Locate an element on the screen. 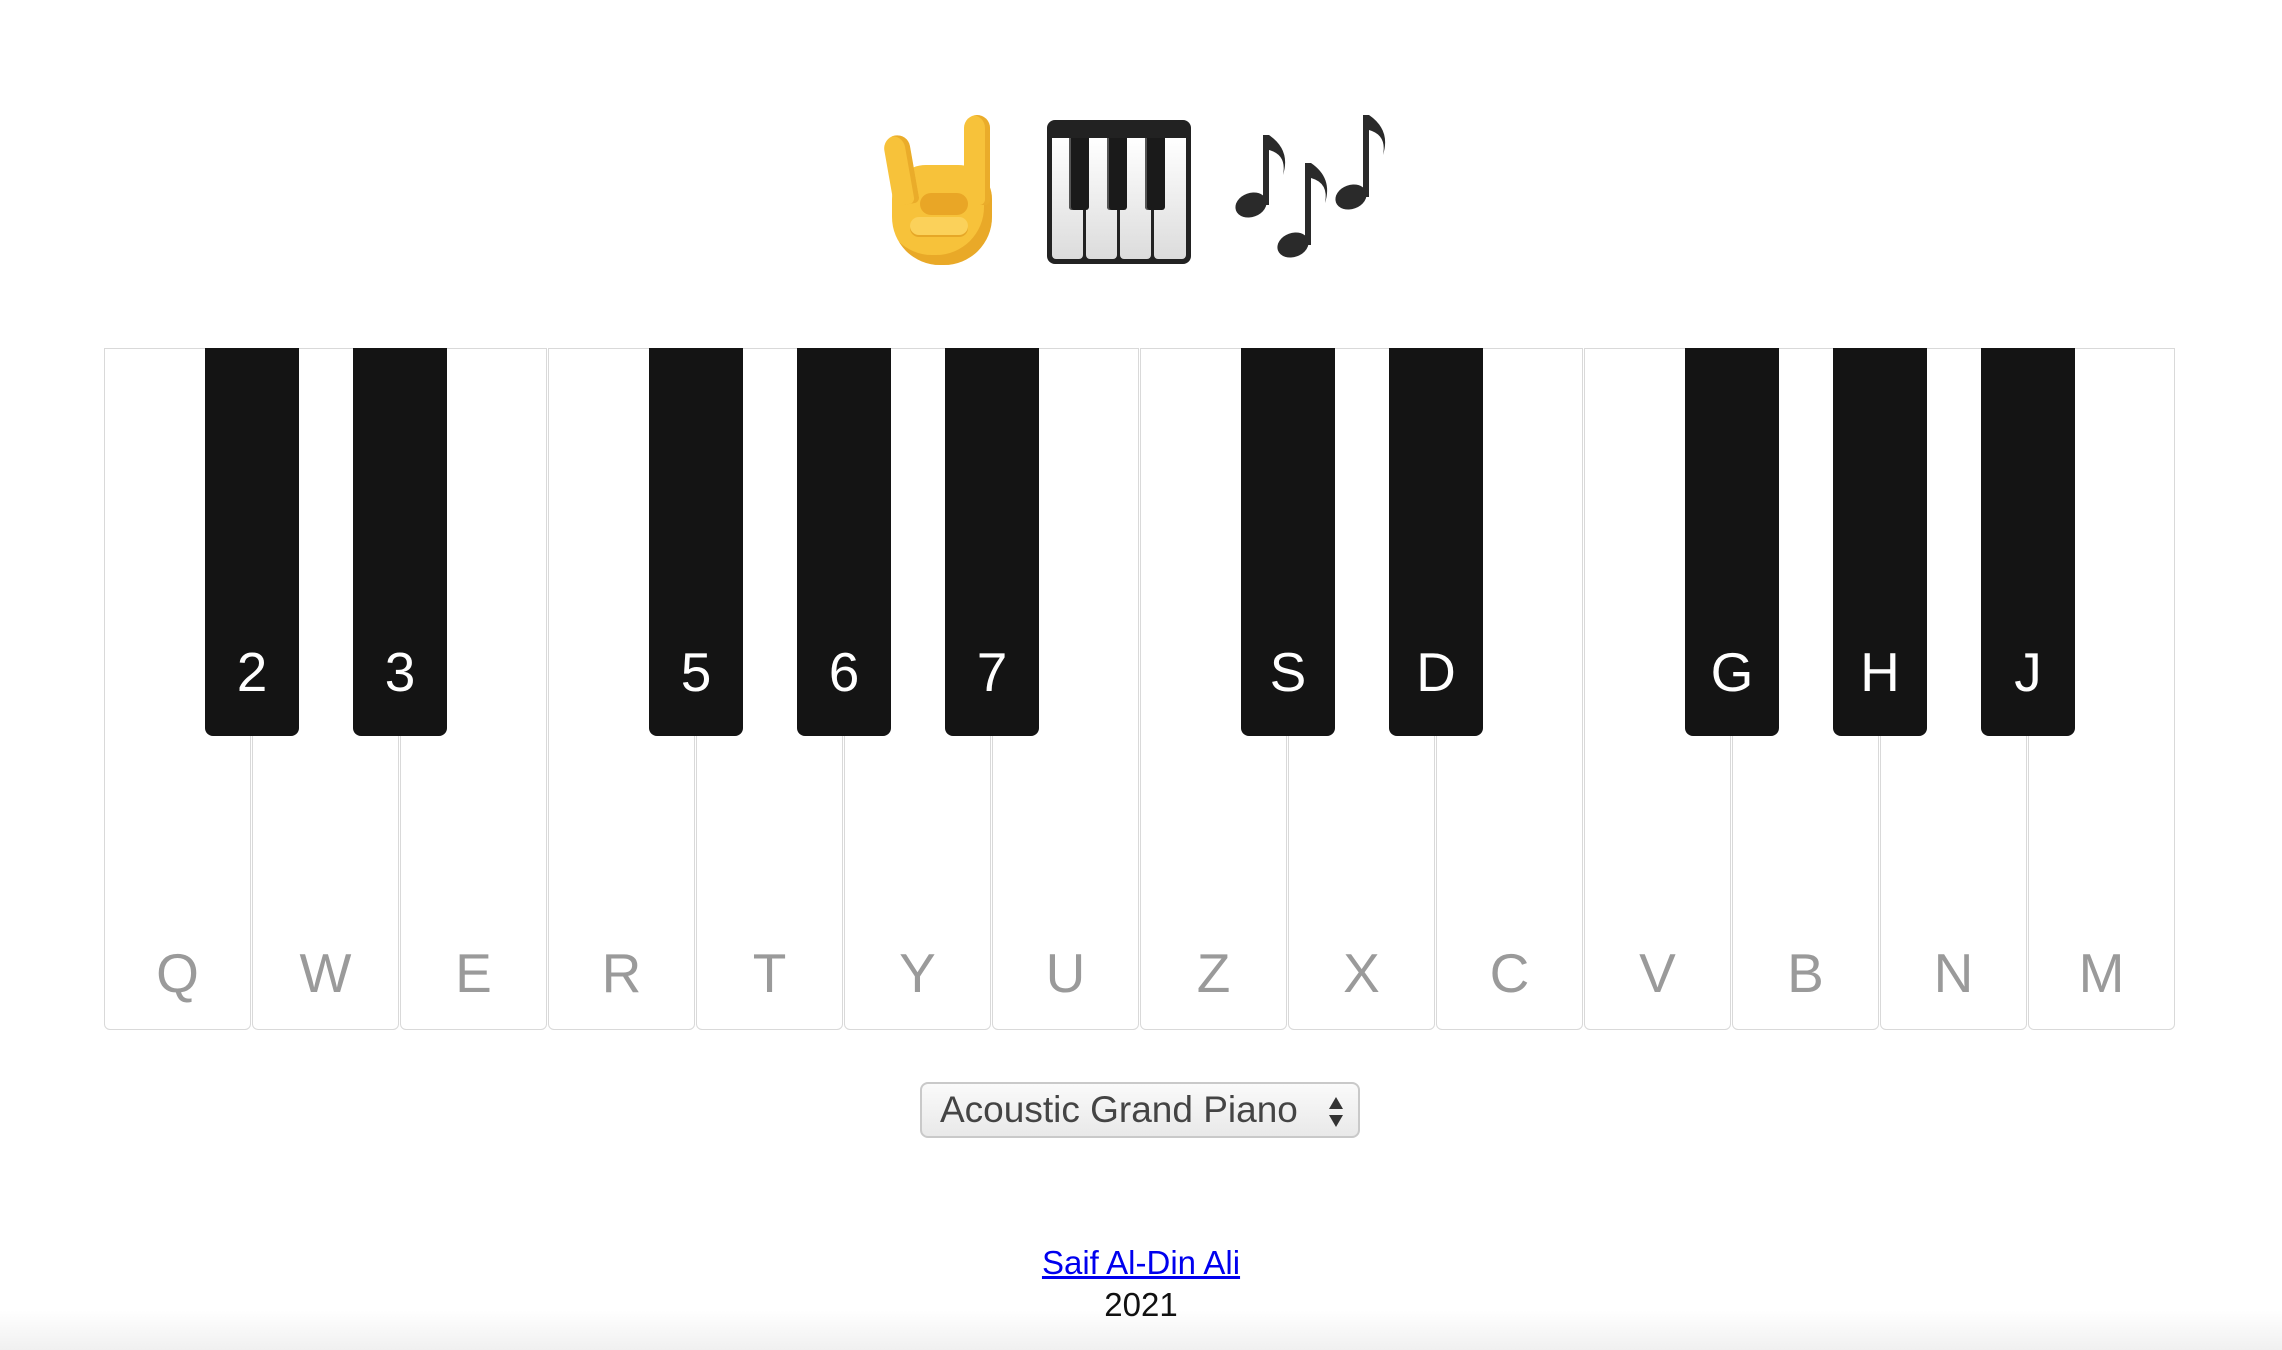 This screenshot has height=1350, width=2282. author-link: Saif Al-Din Ali is located at coordinates (1141, 1262).